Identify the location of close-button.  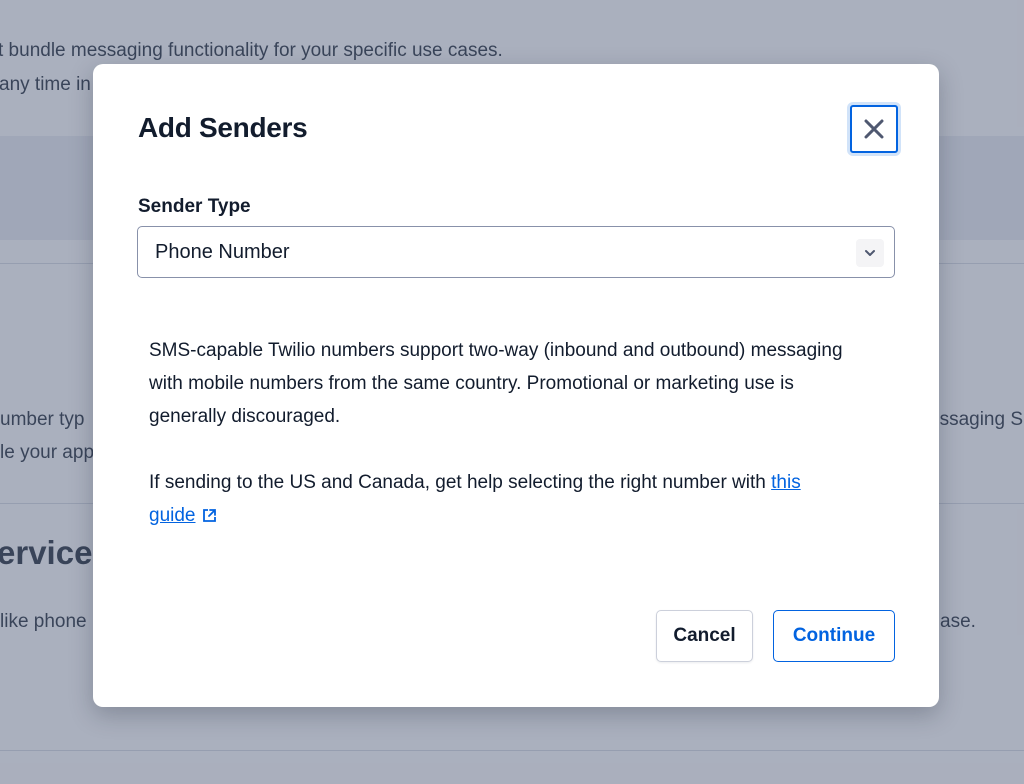
(874, 129).